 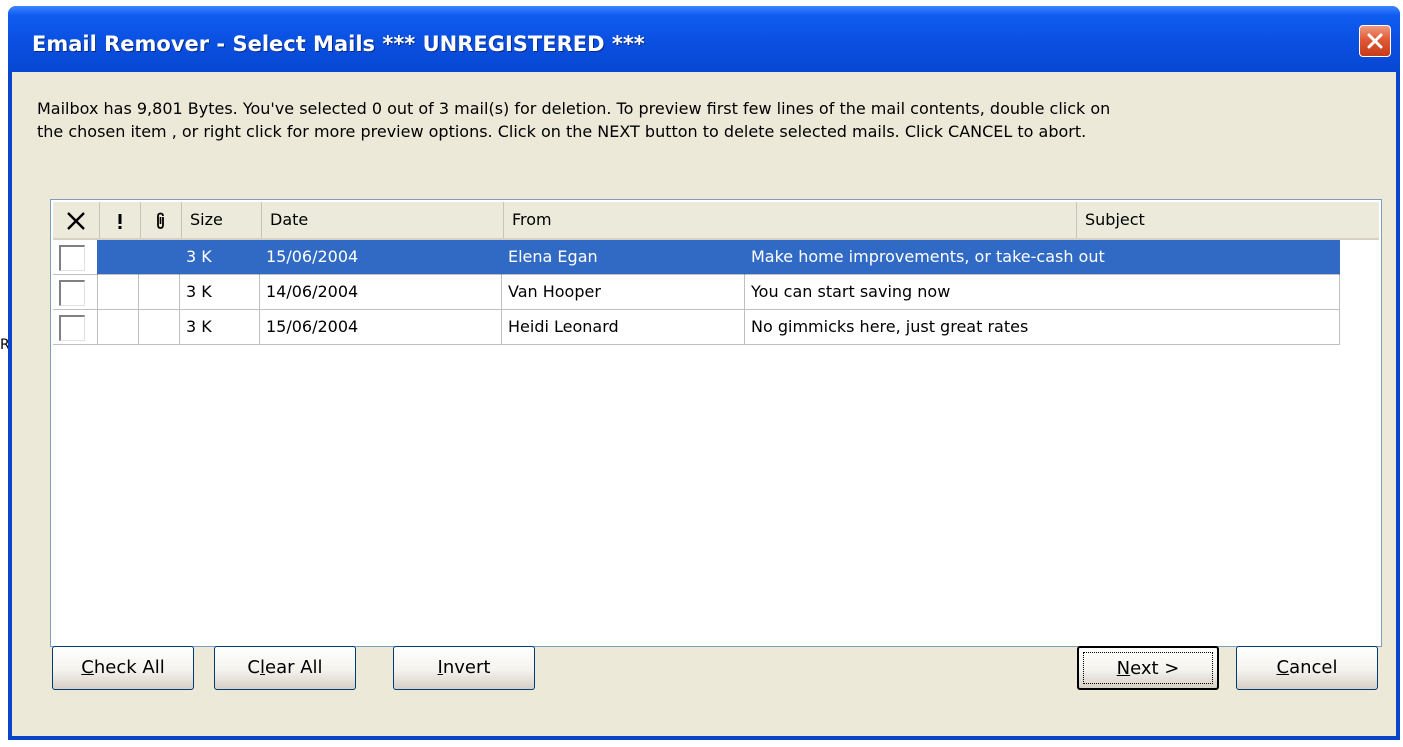 I want to click on check-all-button: Check All, so click(x=123, y=668).